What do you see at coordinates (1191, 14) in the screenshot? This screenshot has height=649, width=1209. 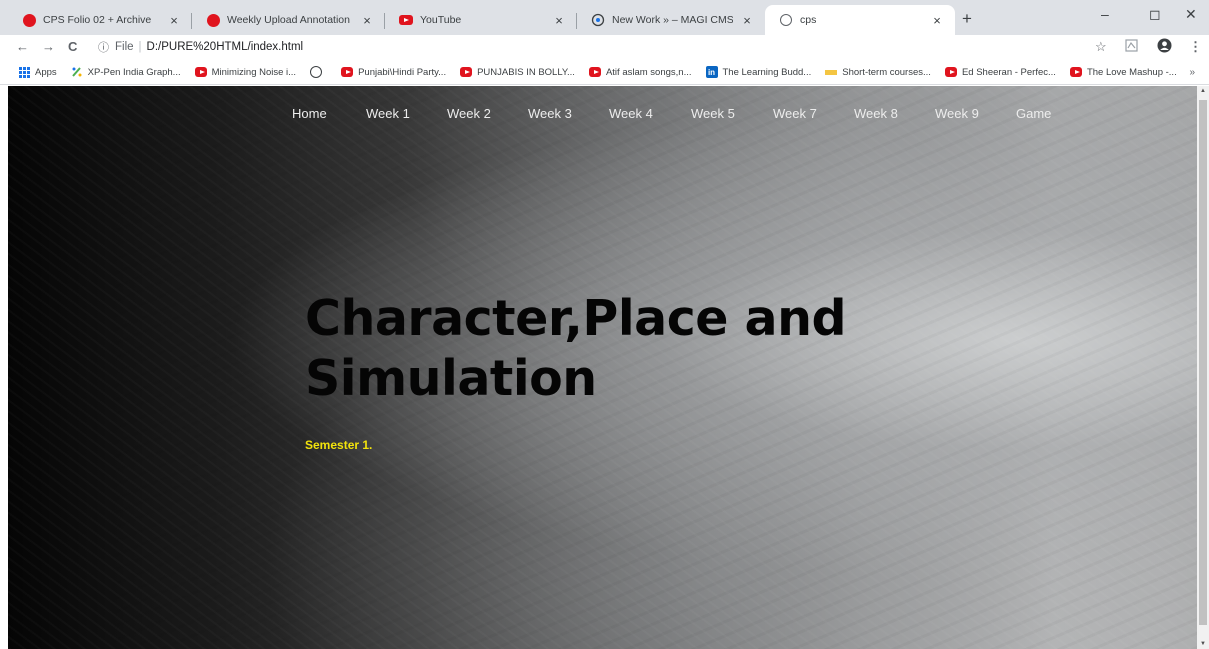 I see `close-window-button: ✕` at bounding box center [1191, 14].